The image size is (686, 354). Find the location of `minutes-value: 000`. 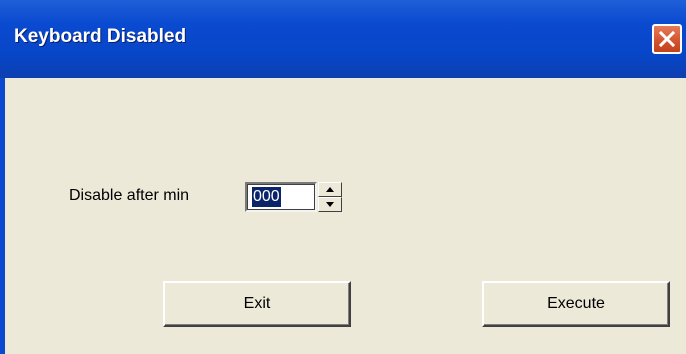

minutes-value: 000 is located at coordinates (266, 197).